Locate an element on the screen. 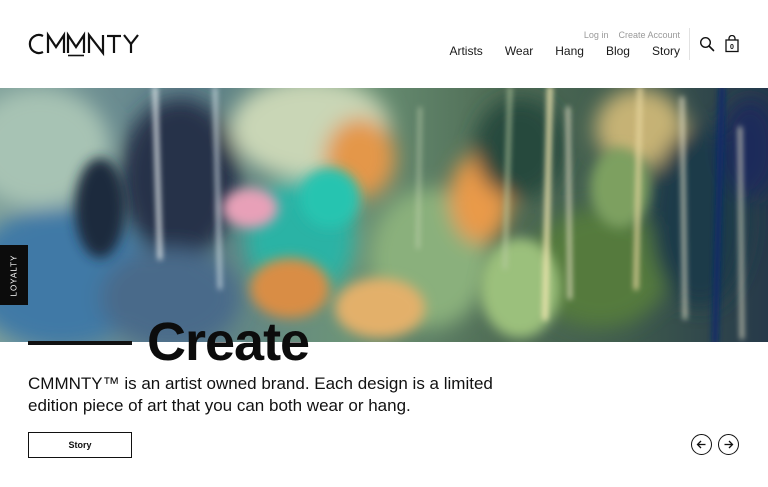 The width and height of the screenshot is (768, 487). nav-item-hang: Hang is located at coordinates (569, 51).